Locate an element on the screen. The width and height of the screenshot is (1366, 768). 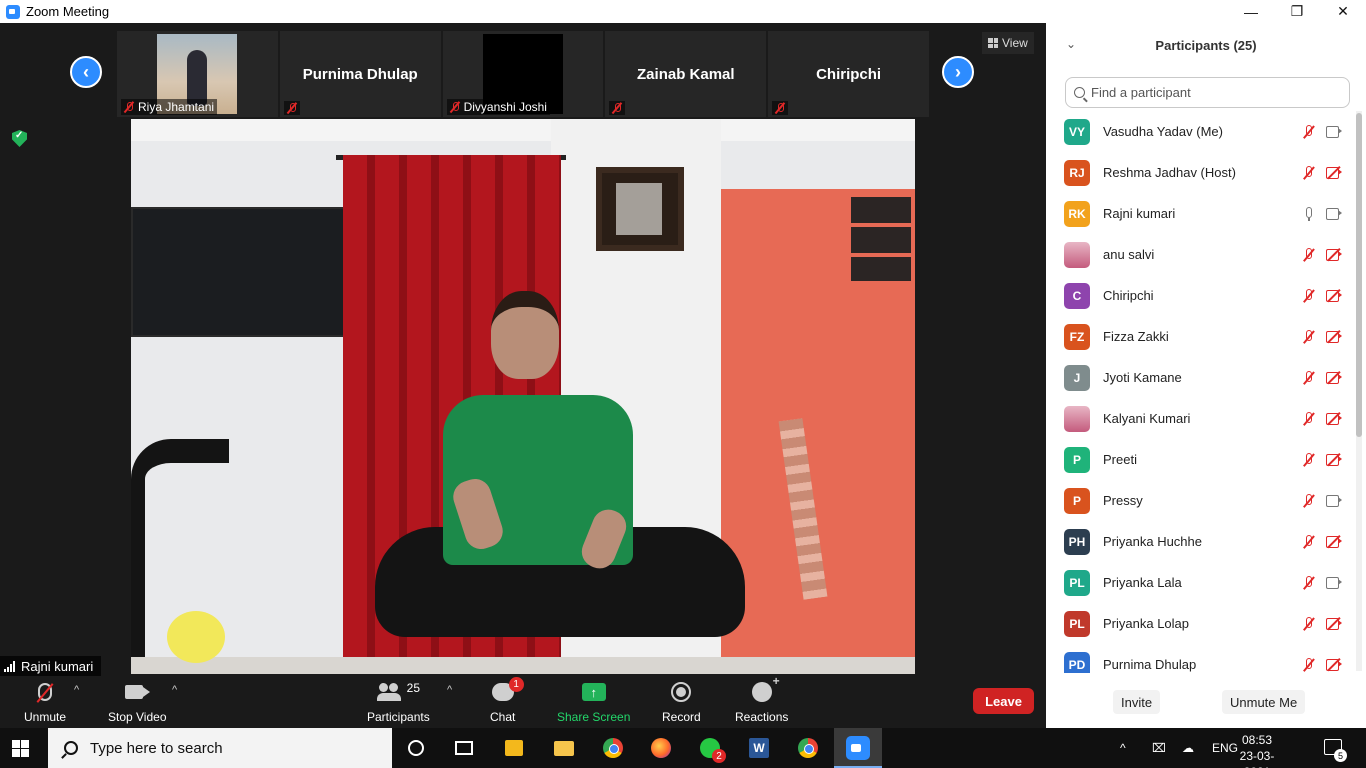
participant-avatar is located at coordinates (1077, 254).